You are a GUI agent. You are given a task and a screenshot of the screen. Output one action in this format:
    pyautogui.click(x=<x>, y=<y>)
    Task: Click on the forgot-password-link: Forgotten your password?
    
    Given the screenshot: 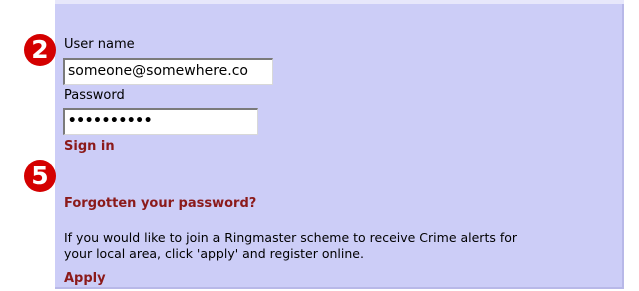 What is the action you would take?
    pyautogui.click(x=160, y=203)
    